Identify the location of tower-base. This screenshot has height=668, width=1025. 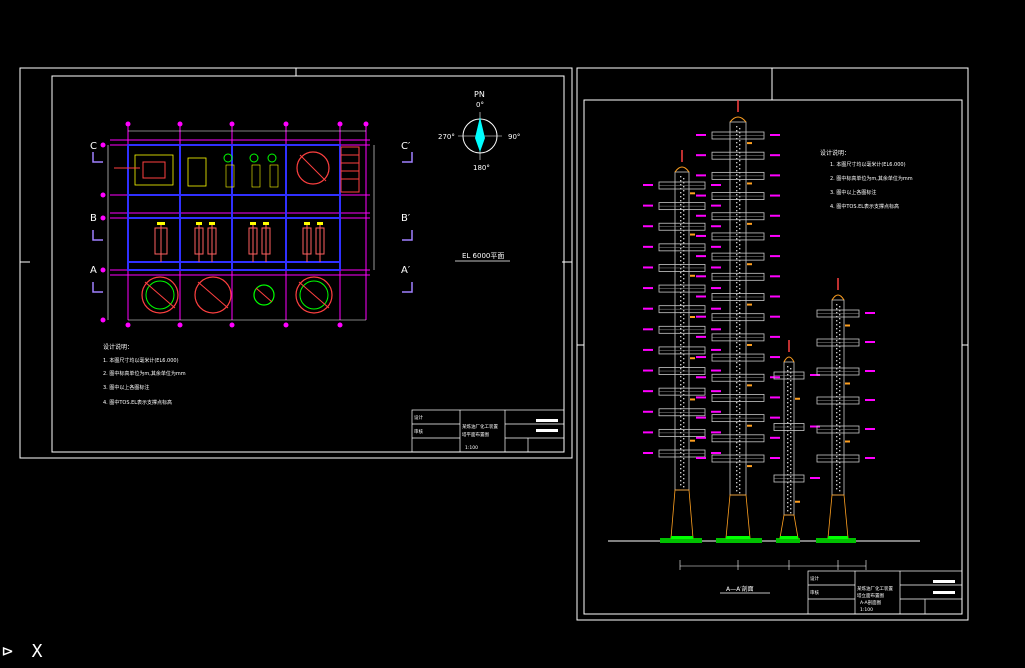
(682, 537).